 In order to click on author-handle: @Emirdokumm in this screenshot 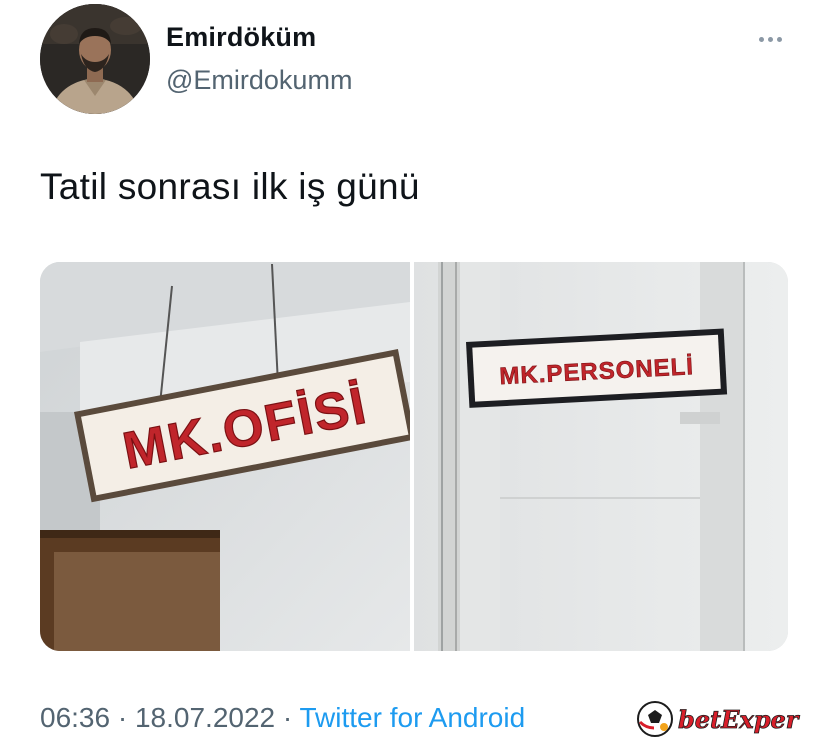, I will do `click(259, 80)`.